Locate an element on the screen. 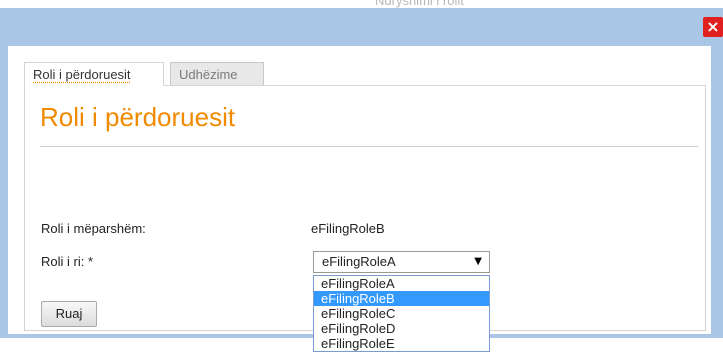 The image size is (723, 352). save-button: Ruaj is located at coordinates (69, 314).